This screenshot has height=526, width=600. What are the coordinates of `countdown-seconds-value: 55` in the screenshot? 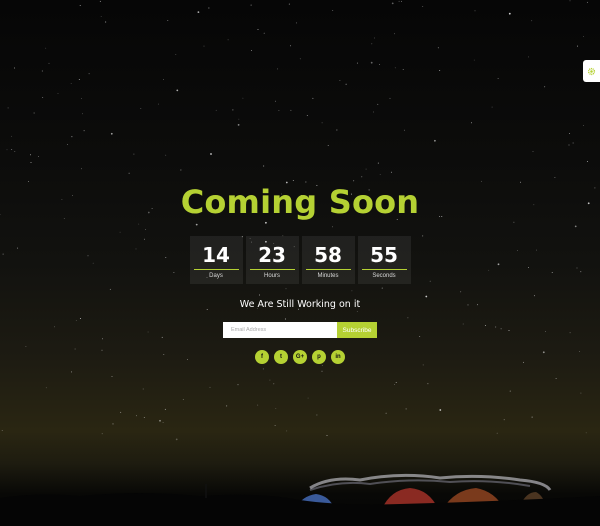 It's located at (384, 255).